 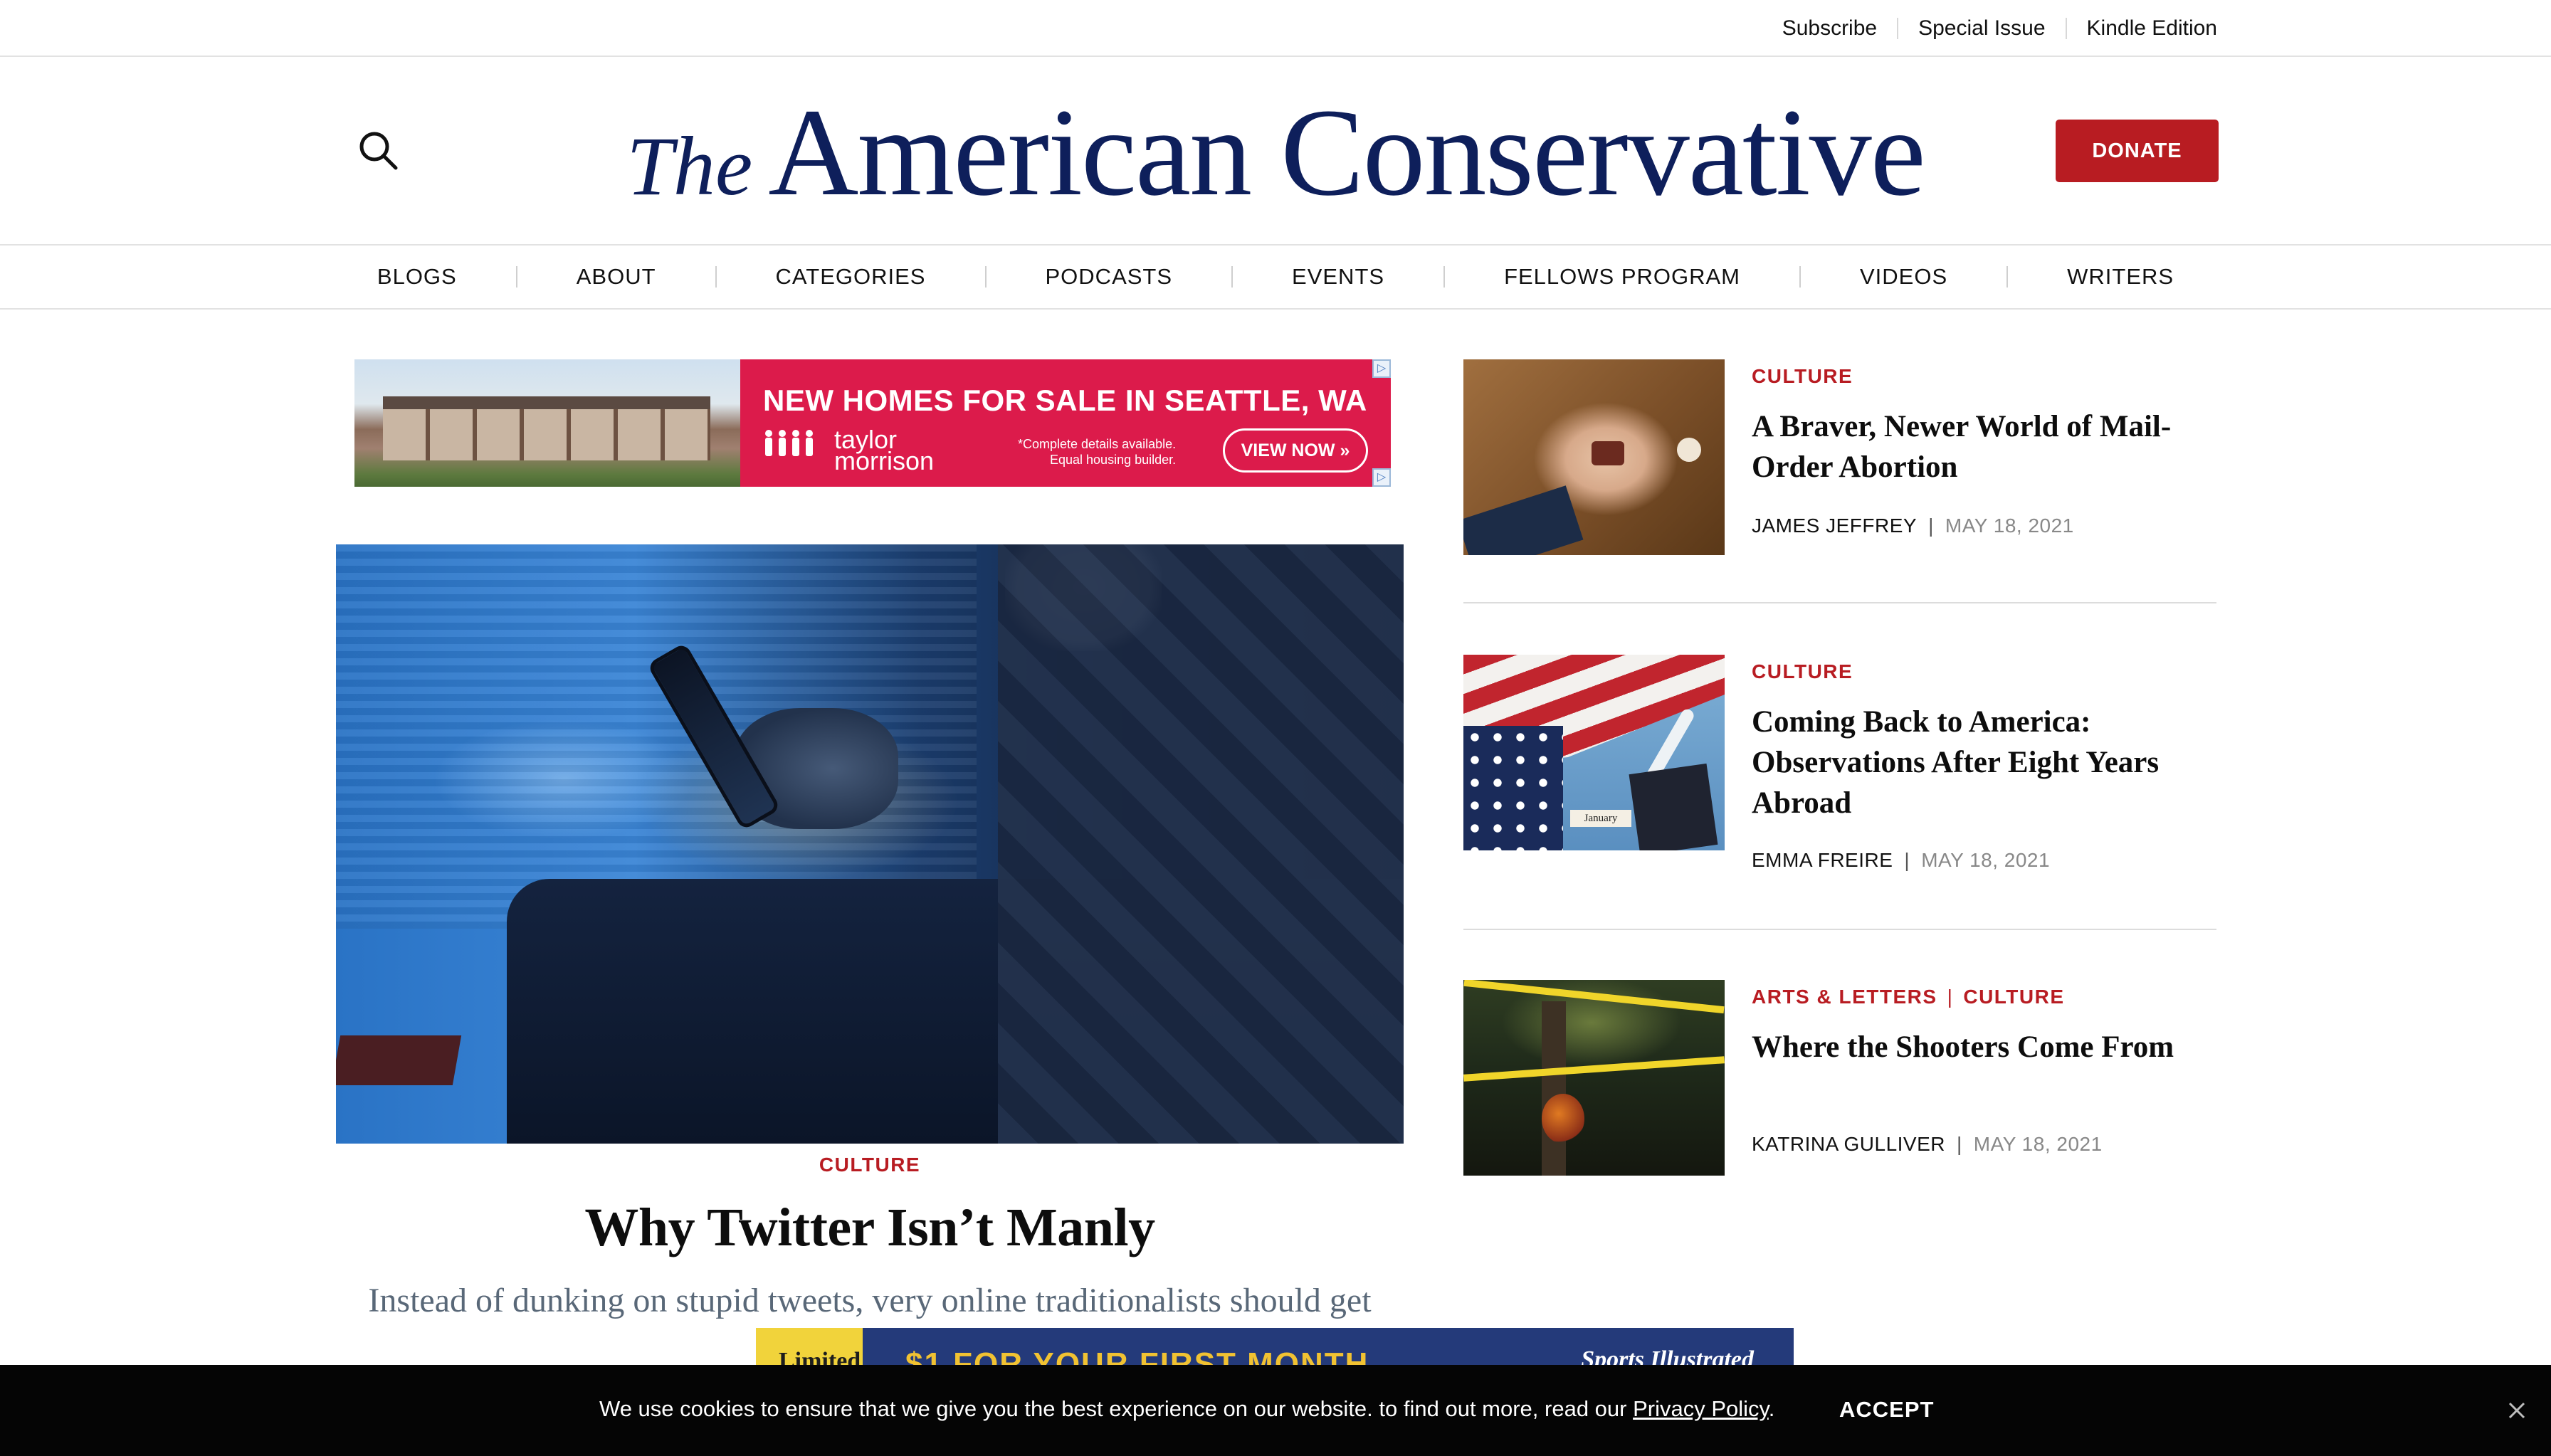 I want to click on ad-brand-text: taylor morrison, so click(x=885, y=451).